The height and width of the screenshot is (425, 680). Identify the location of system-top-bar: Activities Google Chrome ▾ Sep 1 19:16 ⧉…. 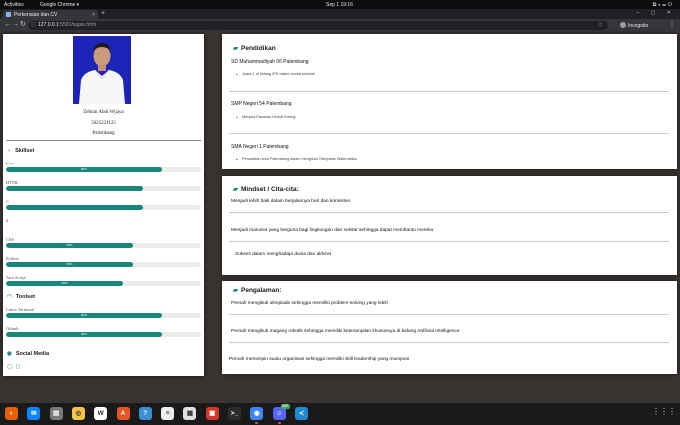
(340, 4).